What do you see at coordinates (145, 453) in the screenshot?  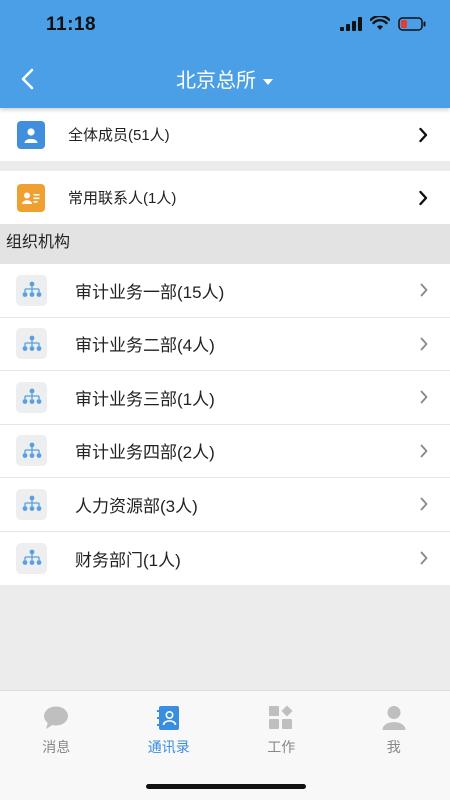 I see `department-label: 审计业务四部(2人)` at bounding box center [145, 453].